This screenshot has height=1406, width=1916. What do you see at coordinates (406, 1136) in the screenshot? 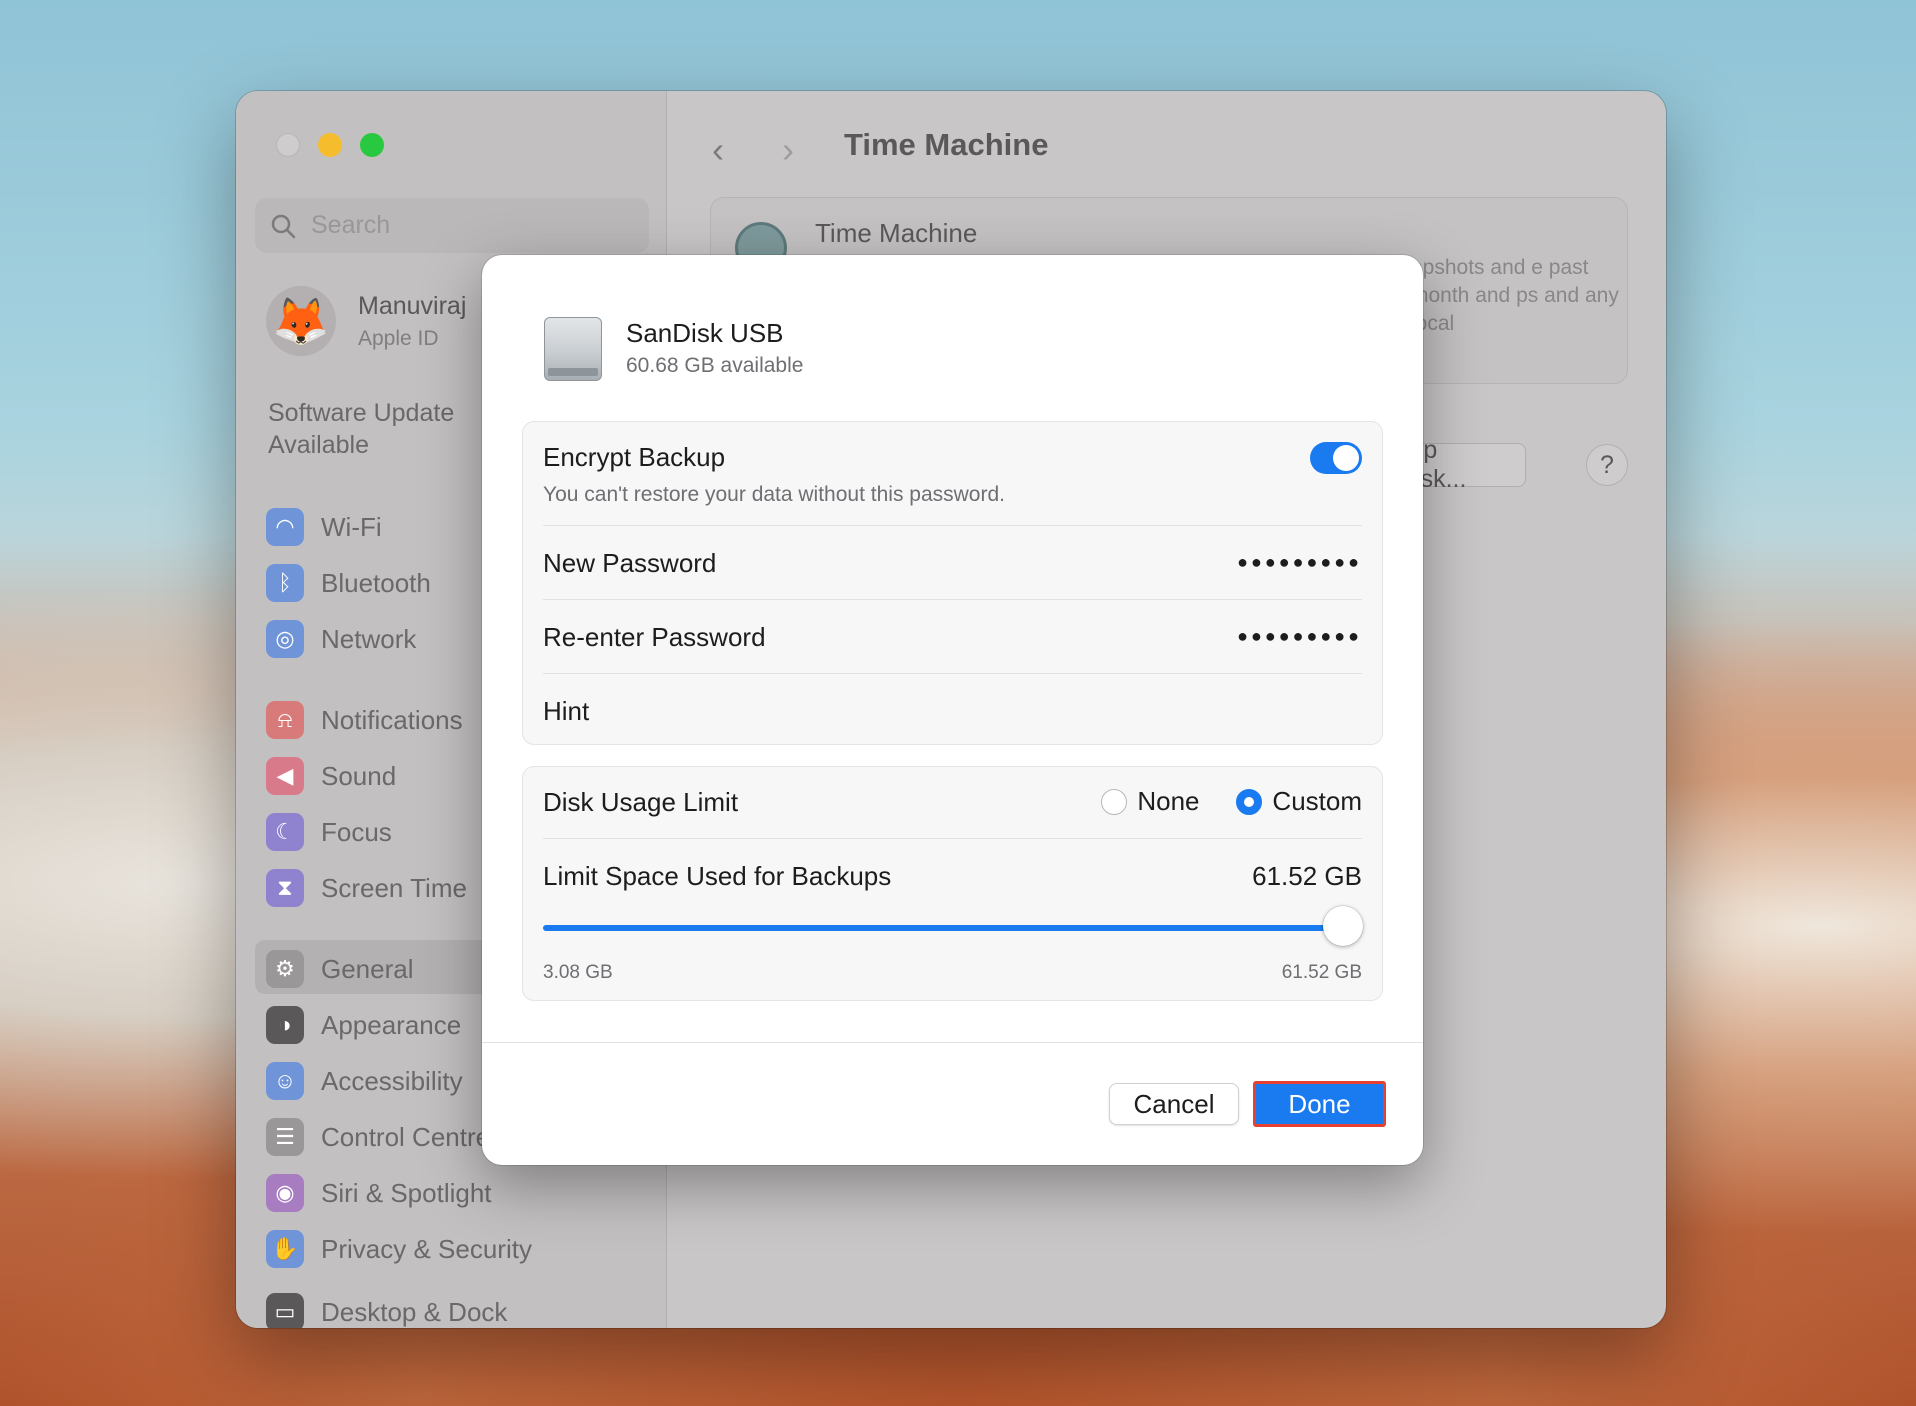
I see `sidebar-item-label: Control Centre` at bounding box center [406, 1136].